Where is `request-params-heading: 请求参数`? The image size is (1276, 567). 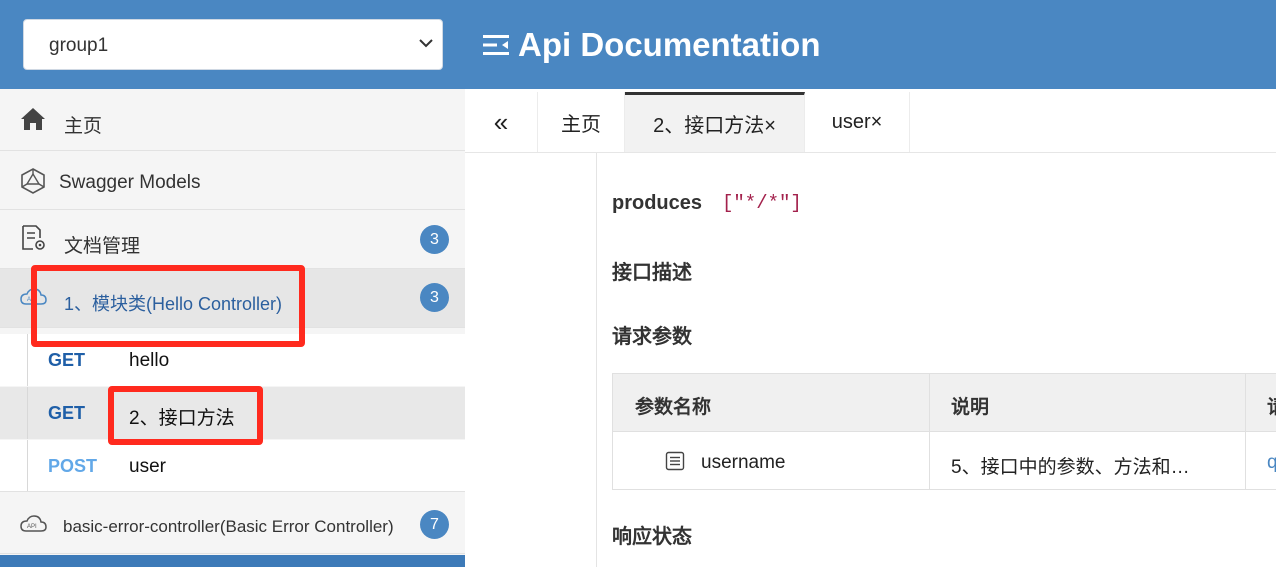
request-params-heading: 请求参数 is located at coordinates (652, 337).